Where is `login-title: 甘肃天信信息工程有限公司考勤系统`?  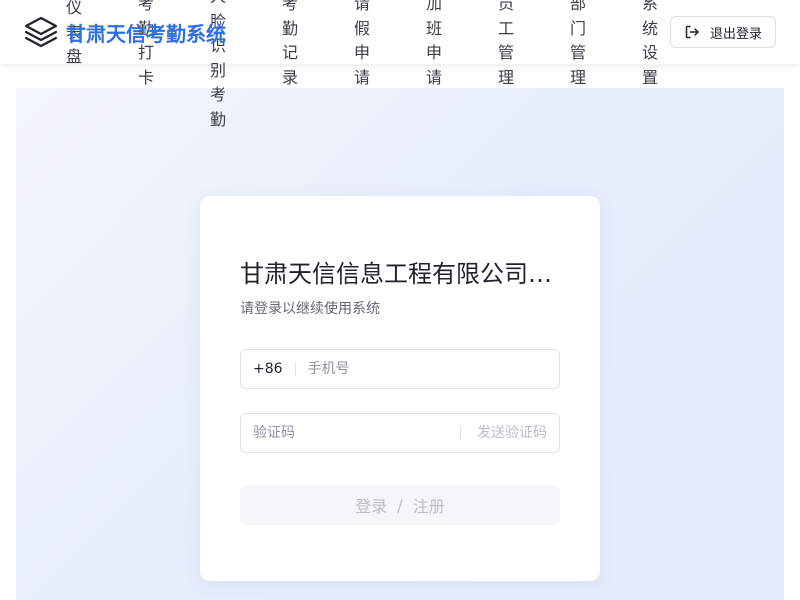 login-title: 甘肃天信信息工程有限公司考勤系统 is located at coordinates (400, 274).